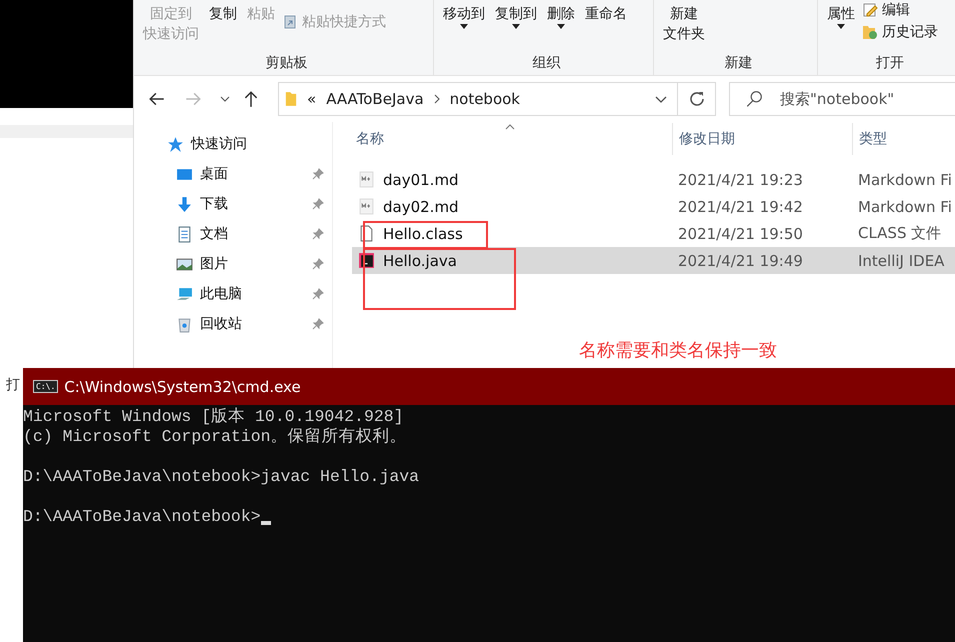  Describe the element at coordinates (184, 234) in the screenshot. I see `documents-icon` at that location.